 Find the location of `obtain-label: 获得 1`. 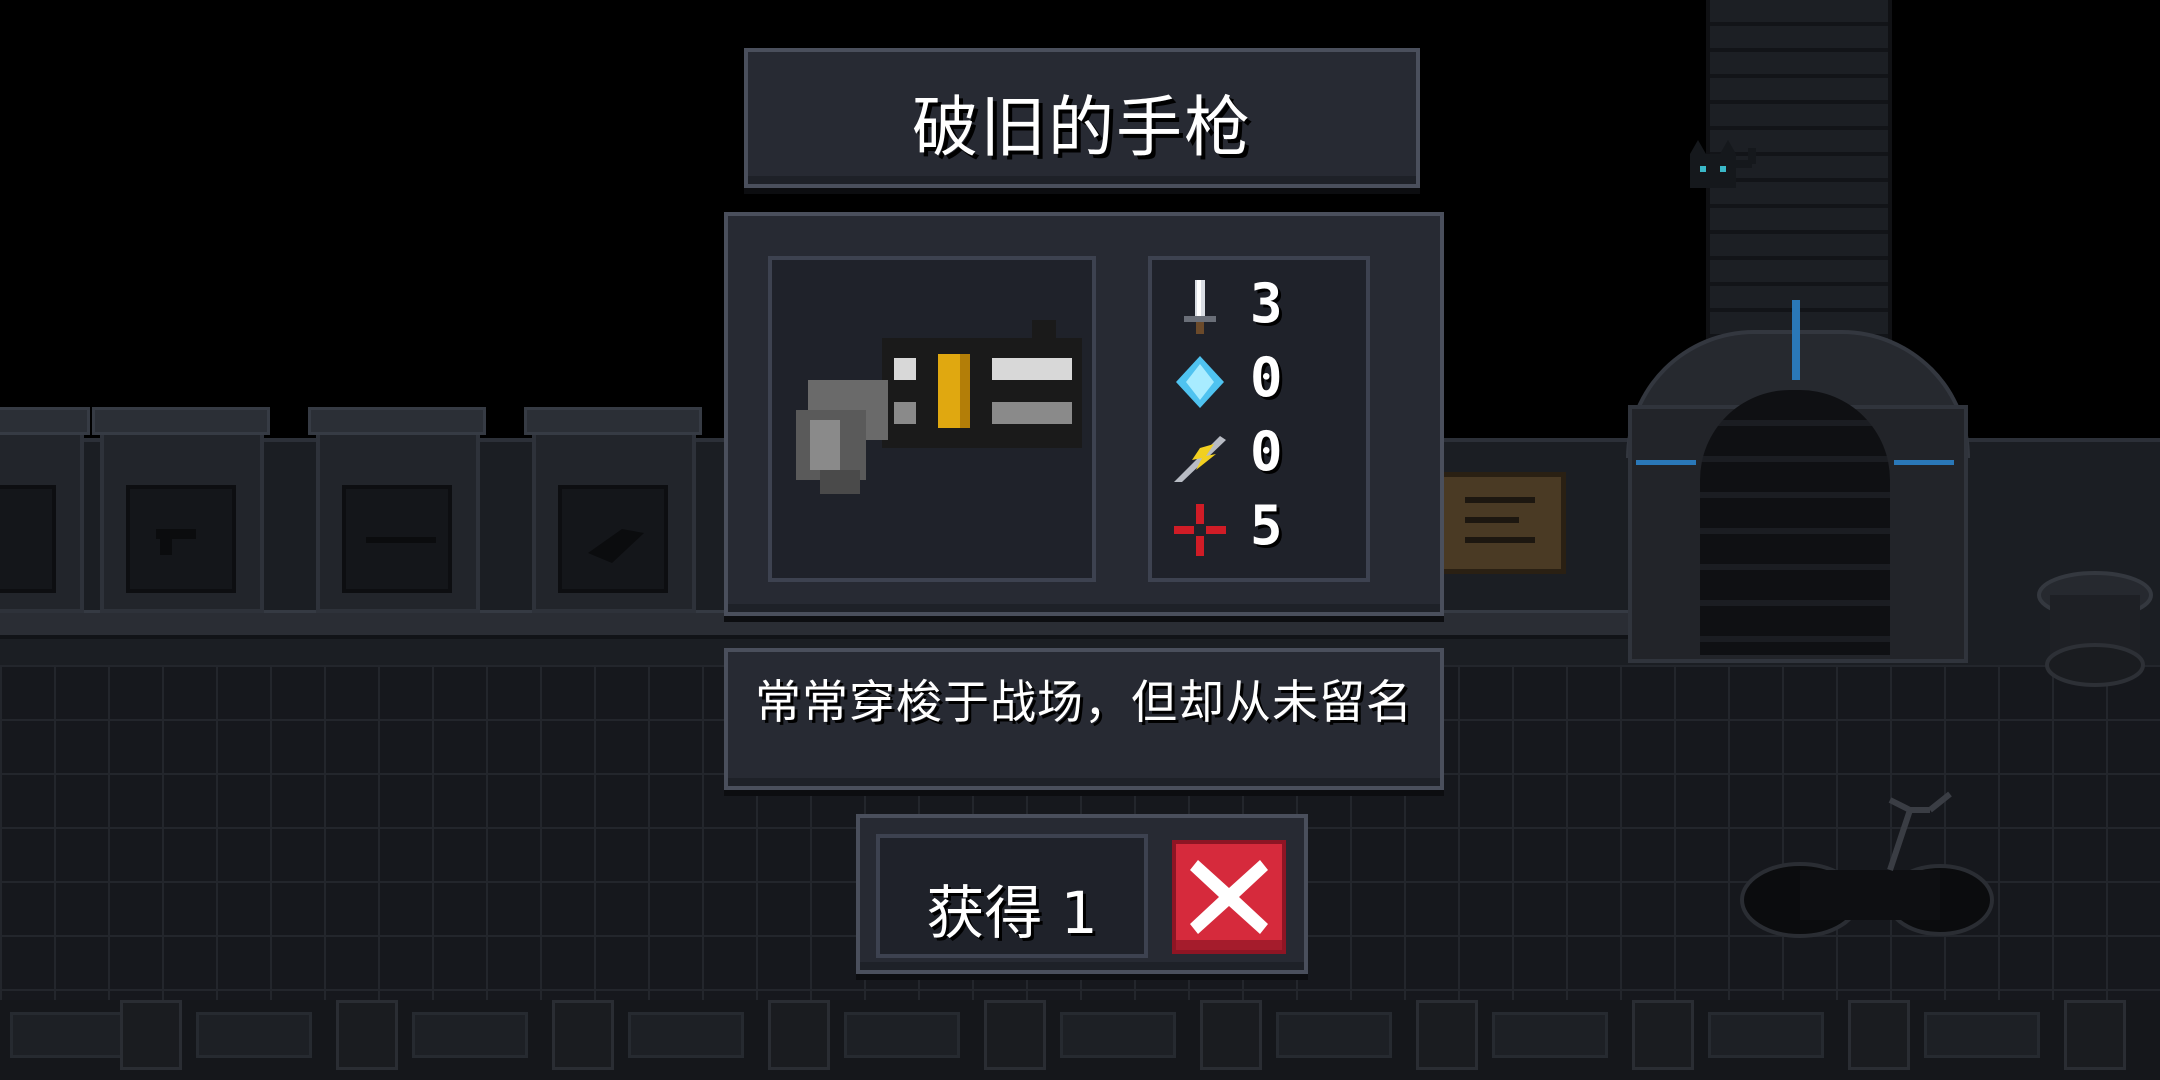

obtain-label: 获得 1 is located at coordinates (1012, 913).